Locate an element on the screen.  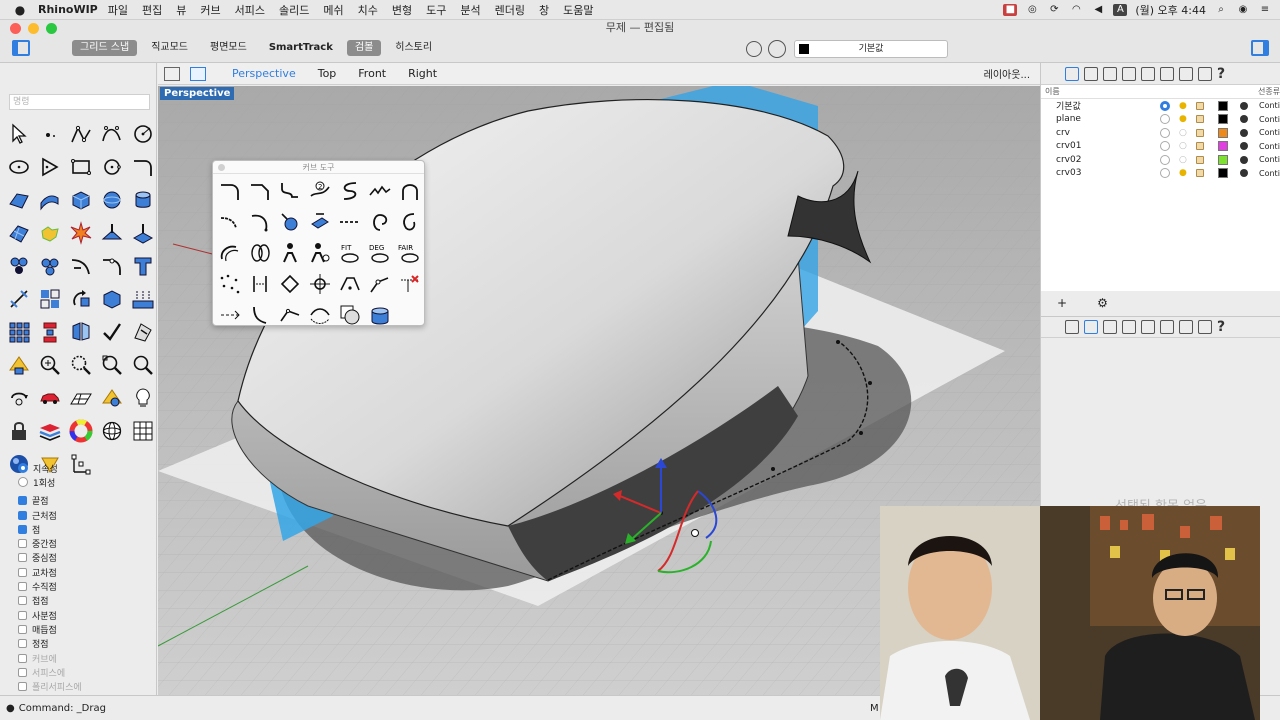
tab-top: Top is located at coordinates (327, 73).